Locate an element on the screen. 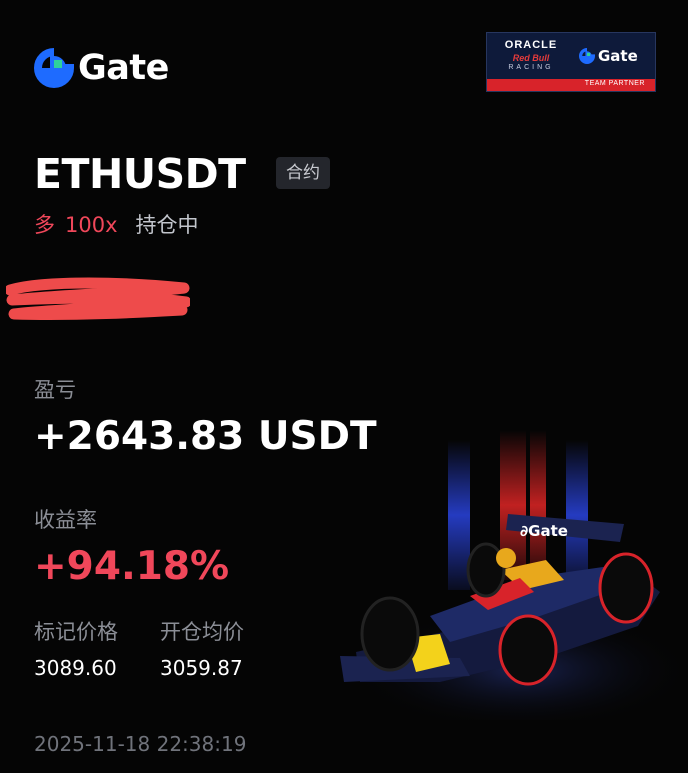 The image size is (688, 773). brand-name: Gate is located at coordinates (123, 68).